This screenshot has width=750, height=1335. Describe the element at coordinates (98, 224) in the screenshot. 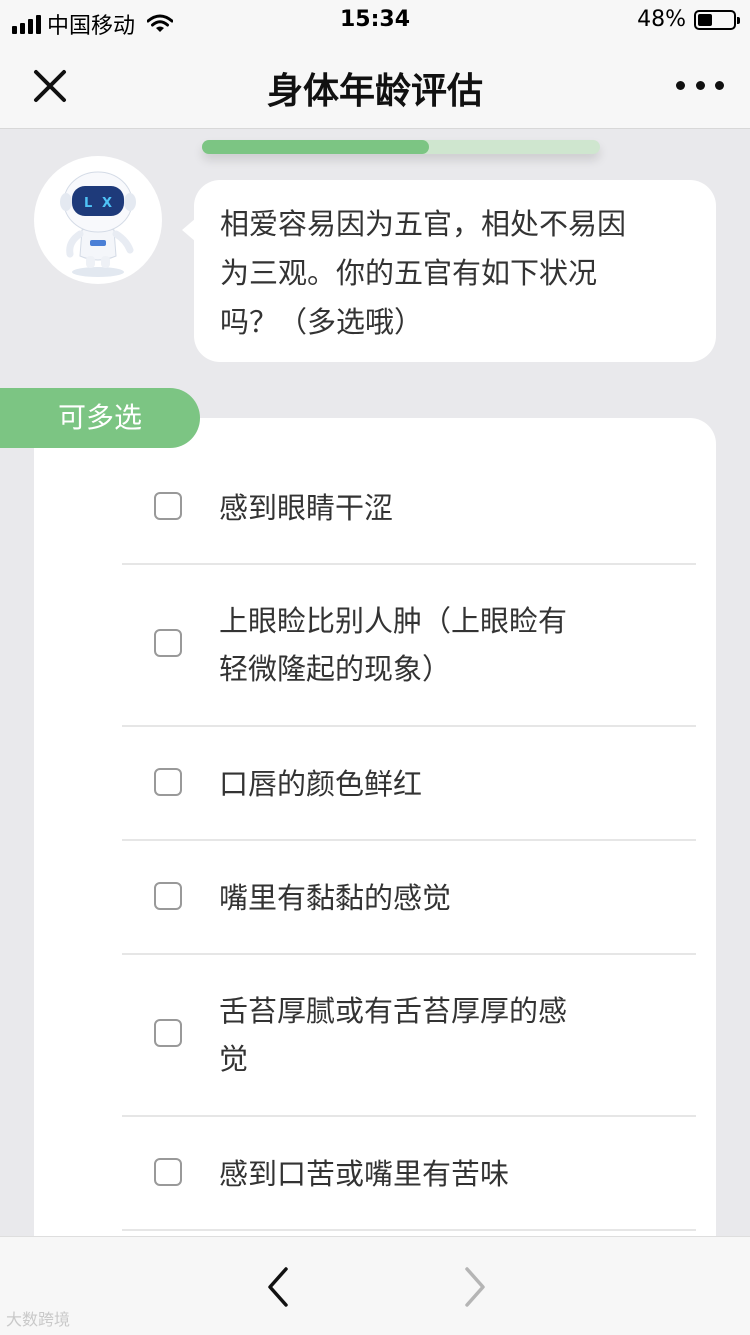

I see `robot-icon: L X` at that location.